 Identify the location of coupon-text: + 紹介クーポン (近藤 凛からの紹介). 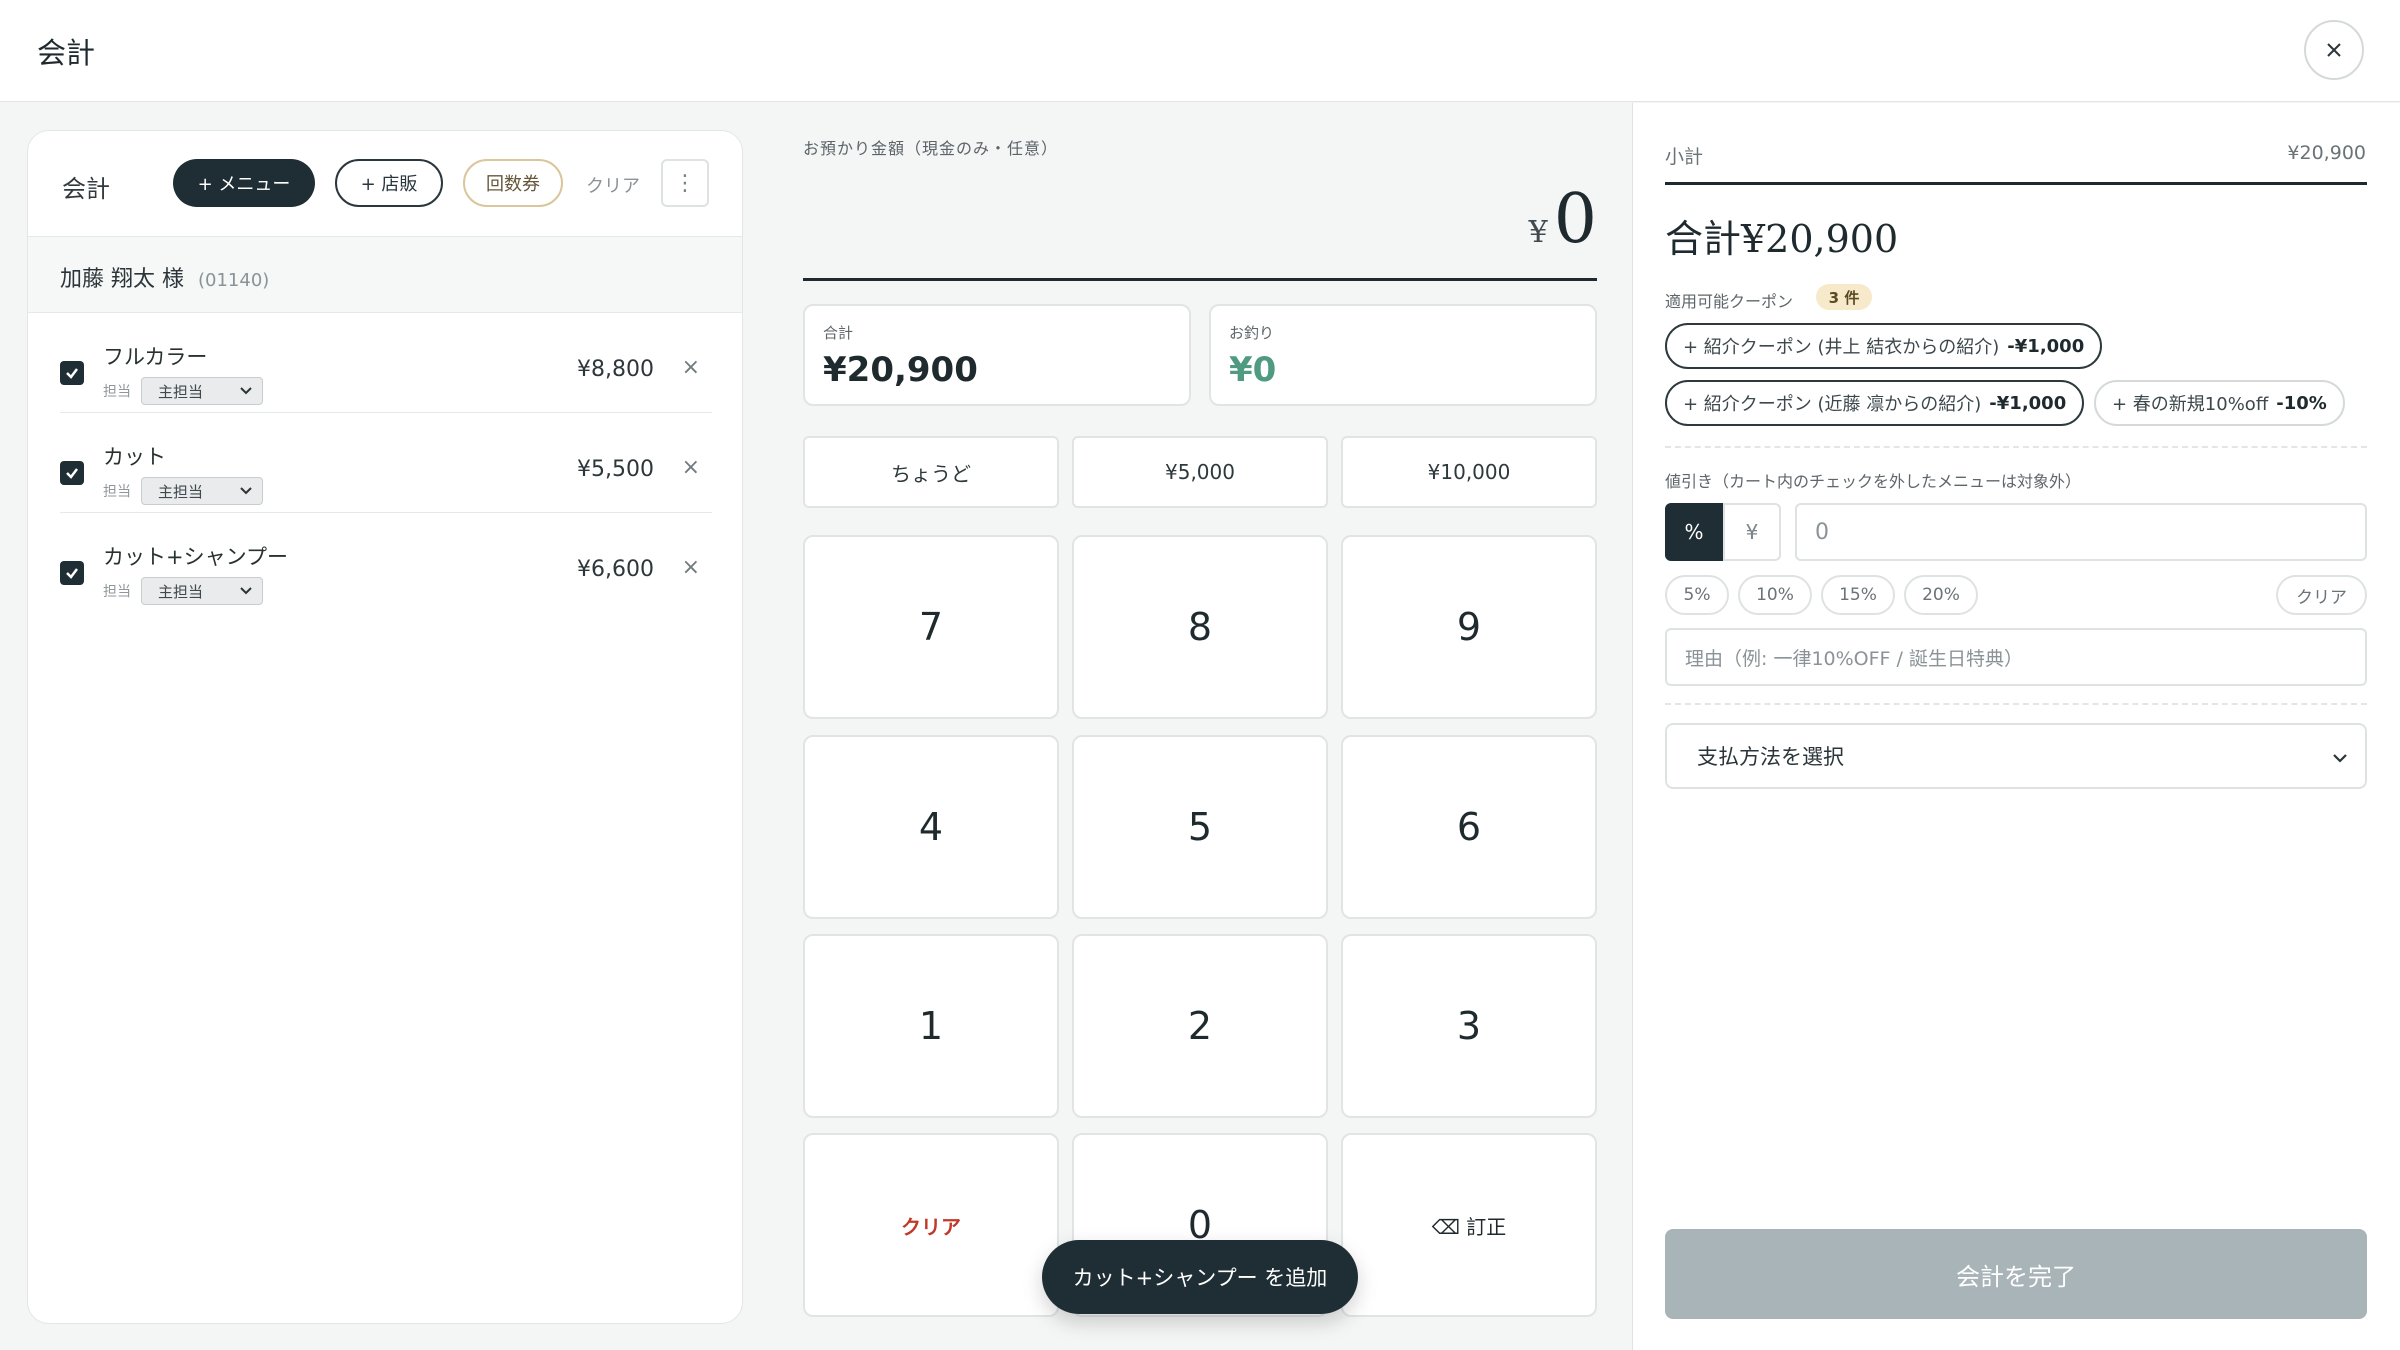
(1832, 404).